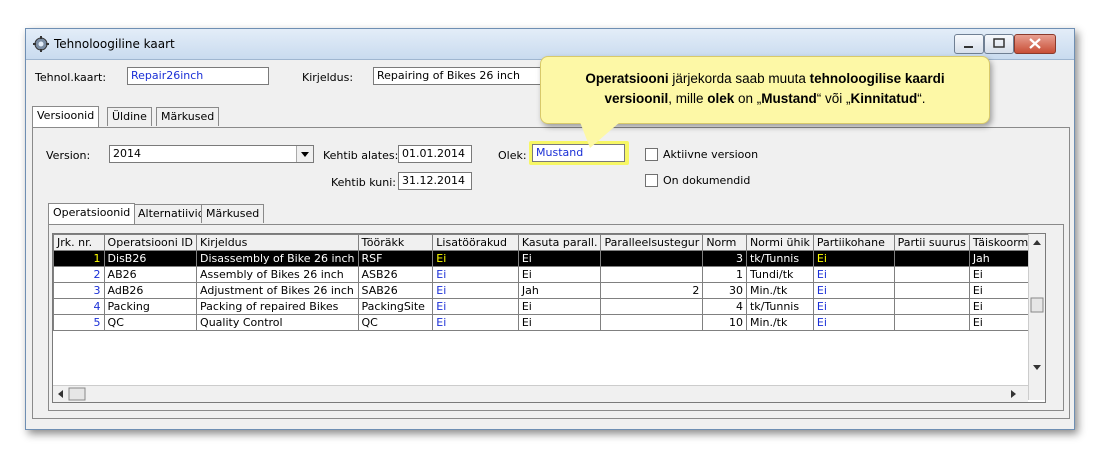 Image resolution: width=1093 pixels, height=452 pixels. Describe the element at coordinates (198, 76) in the screenshot. I see `card-code-field: Repair26inch` at that location.